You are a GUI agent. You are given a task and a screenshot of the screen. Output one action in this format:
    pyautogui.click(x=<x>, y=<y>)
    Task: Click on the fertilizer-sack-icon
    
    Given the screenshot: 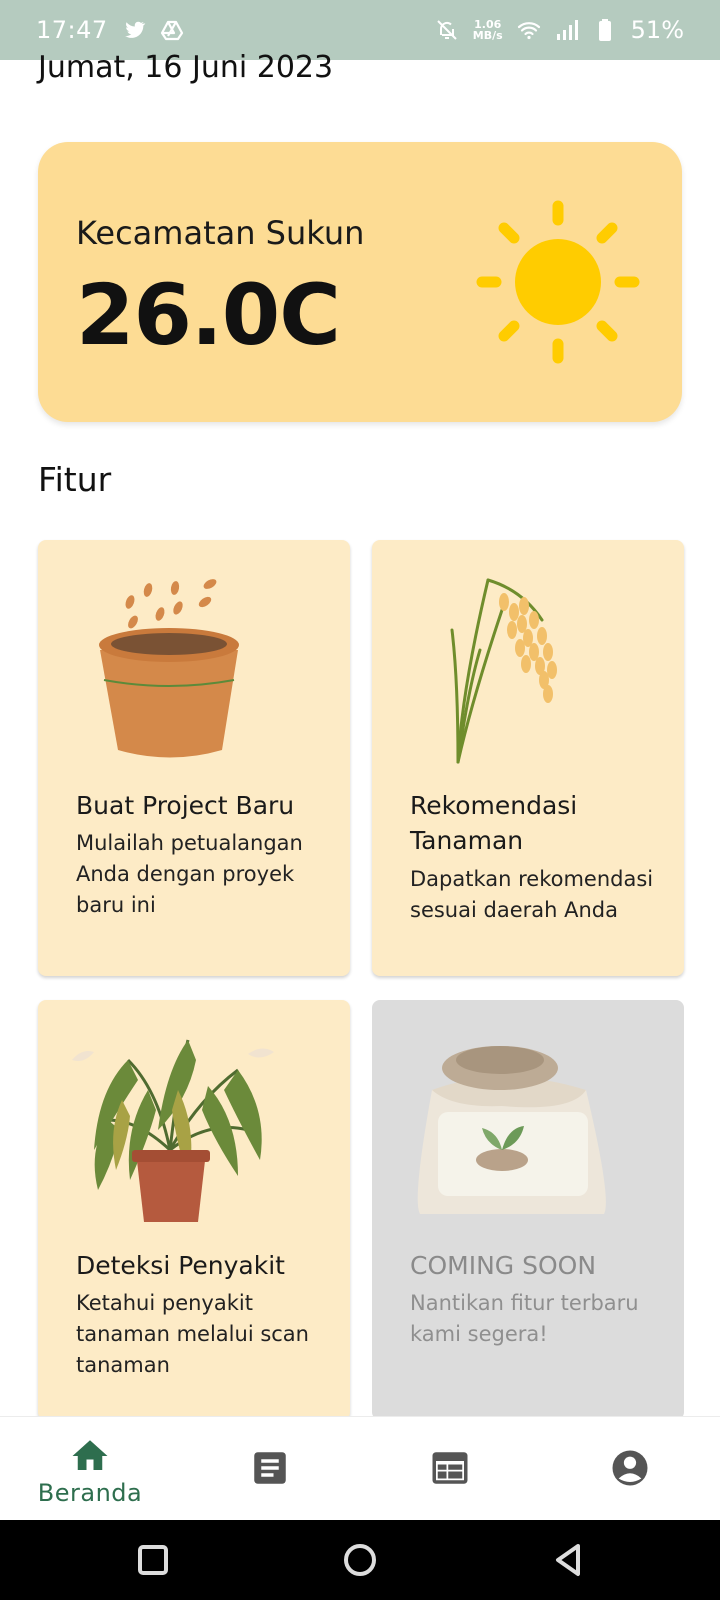 What is the action you would take?
    pyautogui.click(x=528, y=1120)
    